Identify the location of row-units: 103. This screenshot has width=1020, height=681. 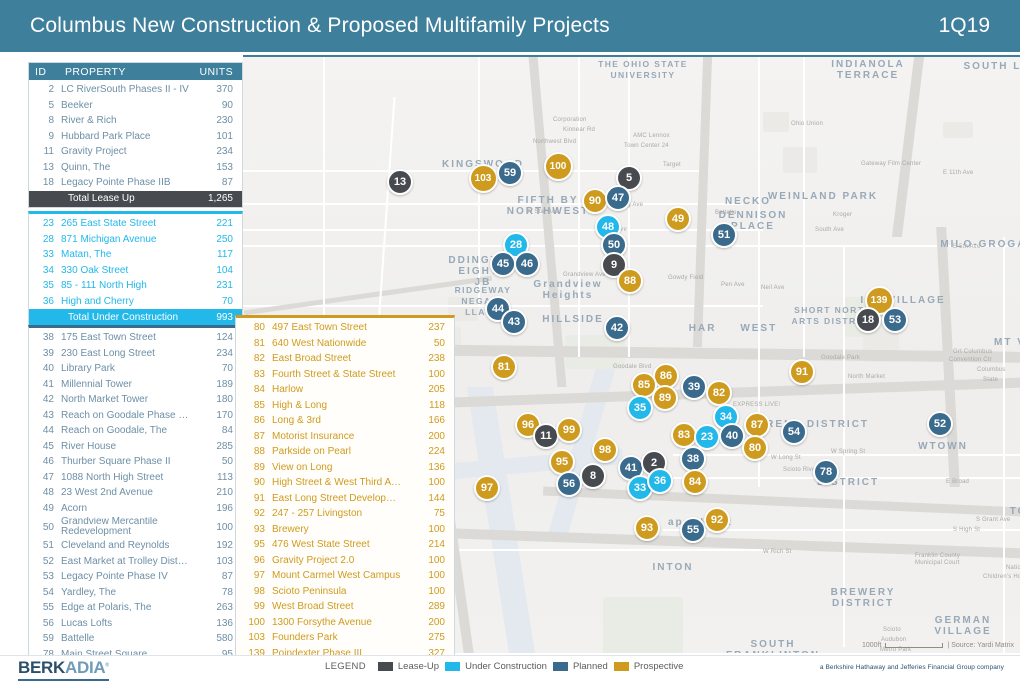
(211, 561).